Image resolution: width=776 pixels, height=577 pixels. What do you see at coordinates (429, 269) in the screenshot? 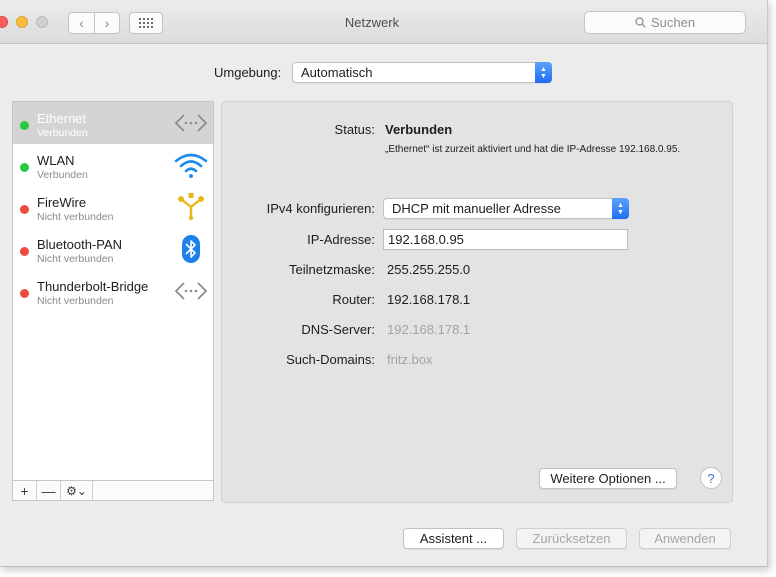
I see `subnet-mask-value: 255.255.255.0` at bounding box center [429, 269].